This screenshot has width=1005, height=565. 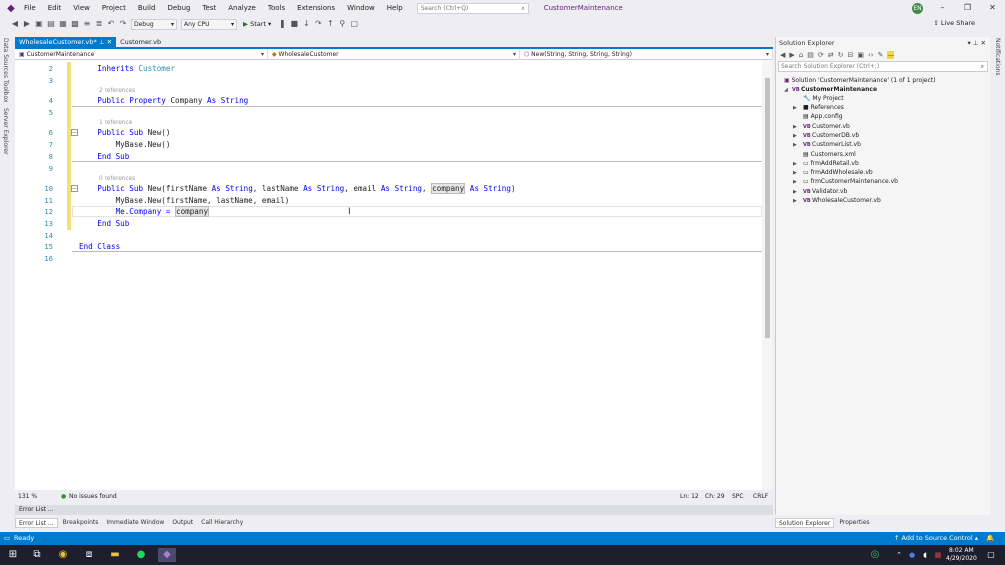 What do you see at coordinates (936, 538) in the screenshot?
I see `source-control-button: ↑ Add to Source Control ▴` at bounding box center [936, 538].